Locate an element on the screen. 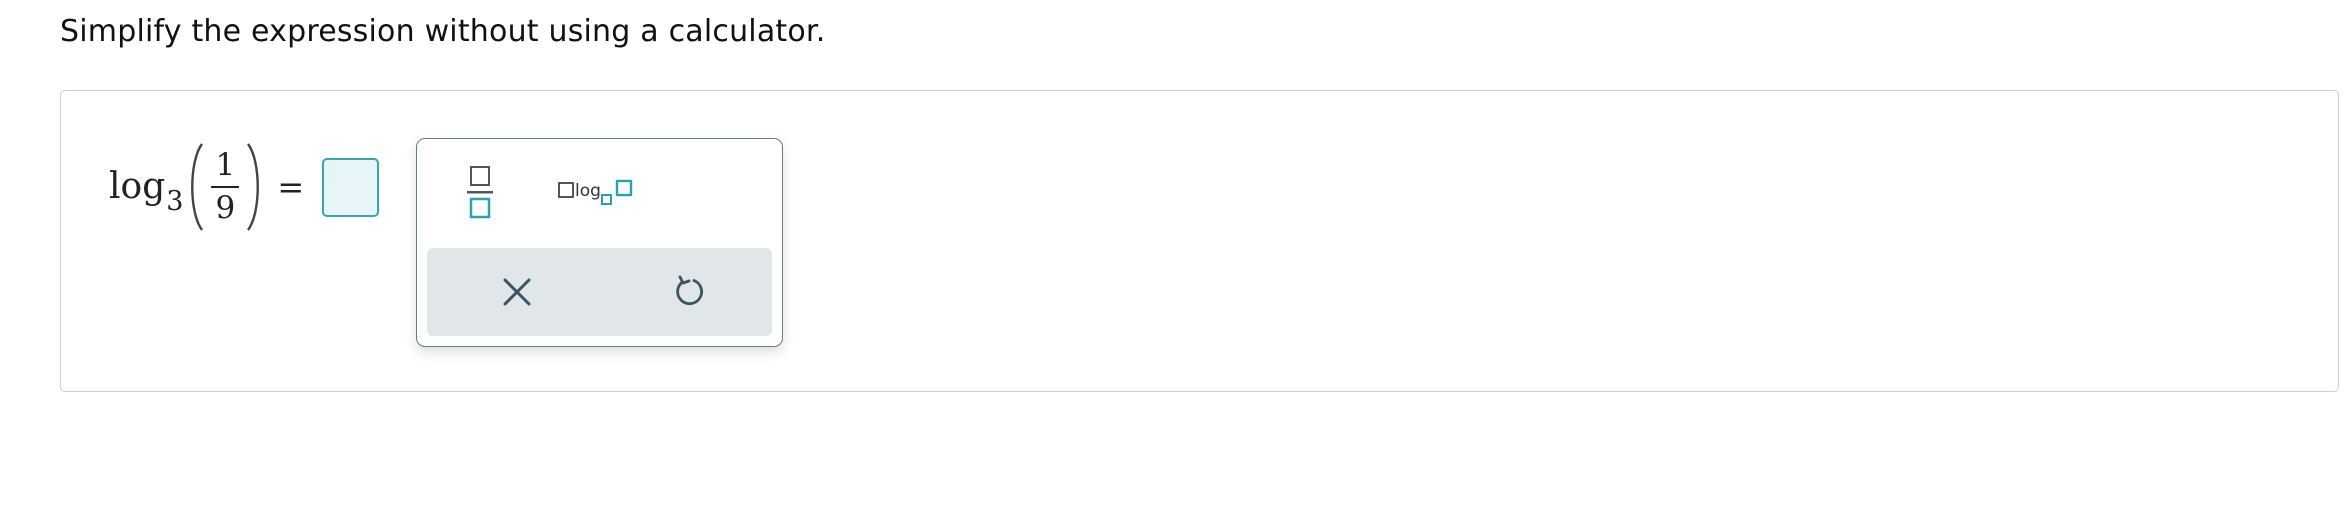  close-icon is located at coordinates (517, 292).